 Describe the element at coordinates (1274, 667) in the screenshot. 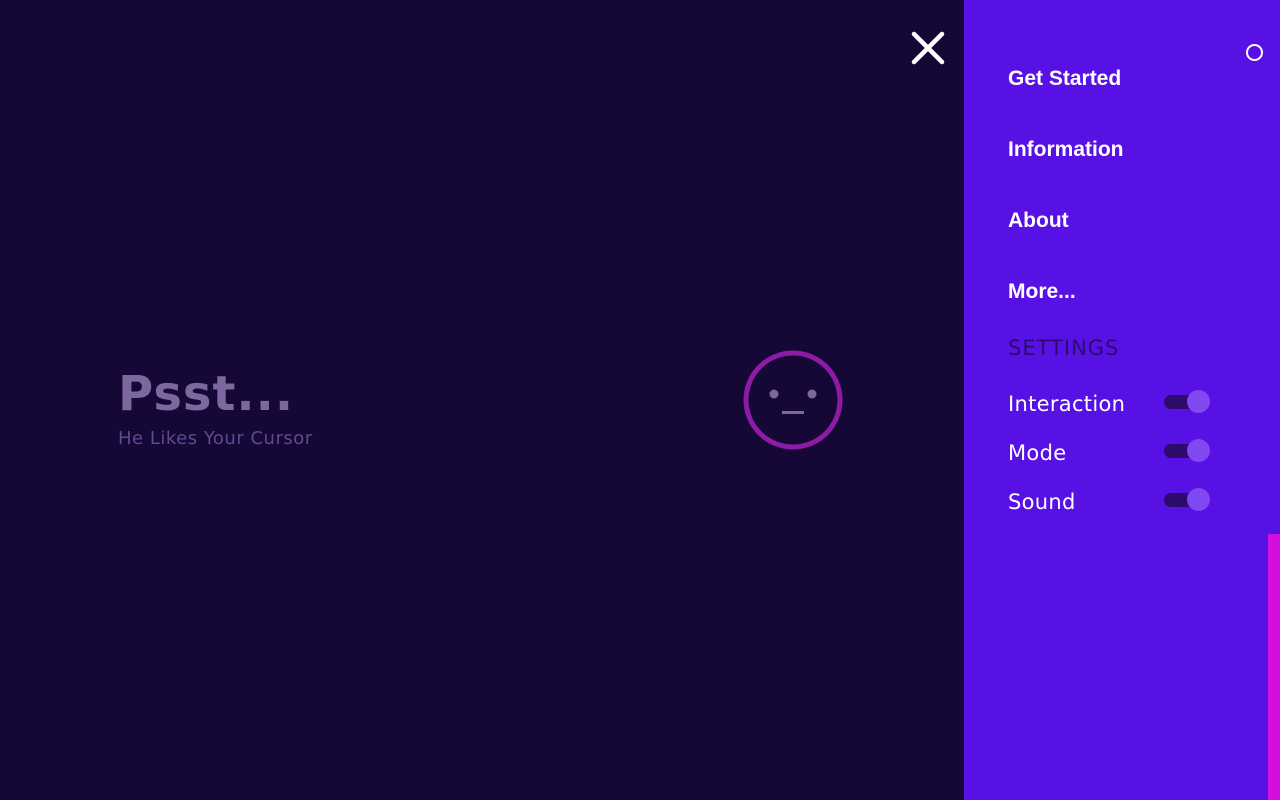

I see `scrollbar-thumb` at that location.